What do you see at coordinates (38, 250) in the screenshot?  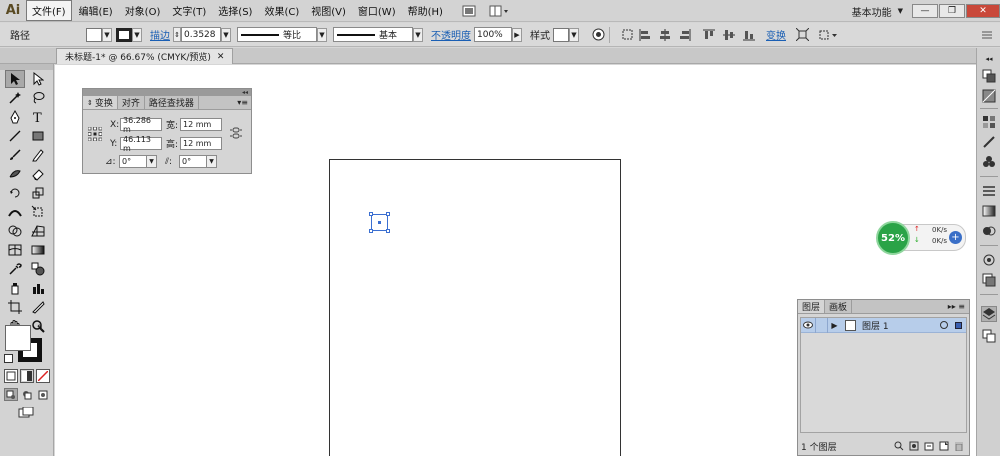 I see `gradient-tool-icon` at bounding box center [38, 250].